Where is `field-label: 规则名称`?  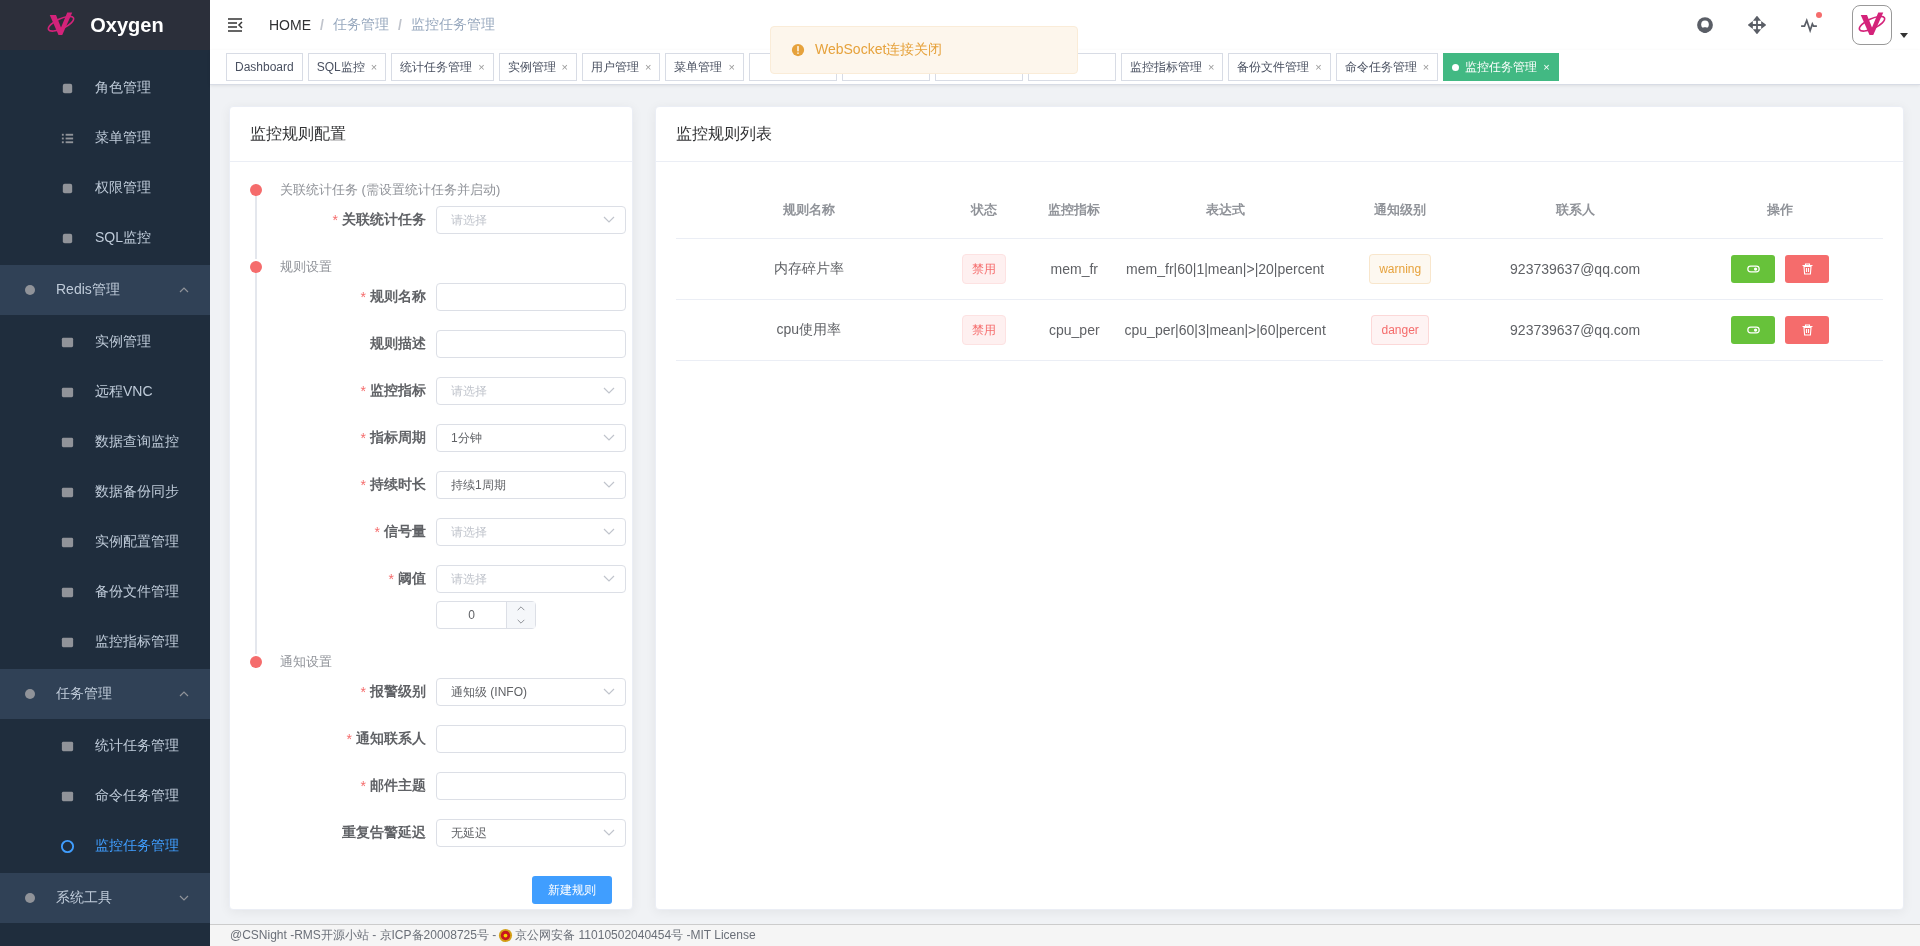
field-label: 规则名称 is located at coordinates (398, 297).